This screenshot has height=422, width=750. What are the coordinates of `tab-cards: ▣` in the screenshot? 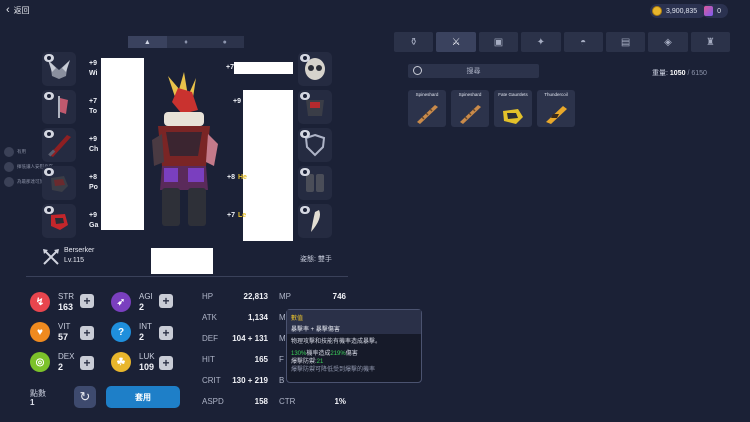 It's located at (498, 42).